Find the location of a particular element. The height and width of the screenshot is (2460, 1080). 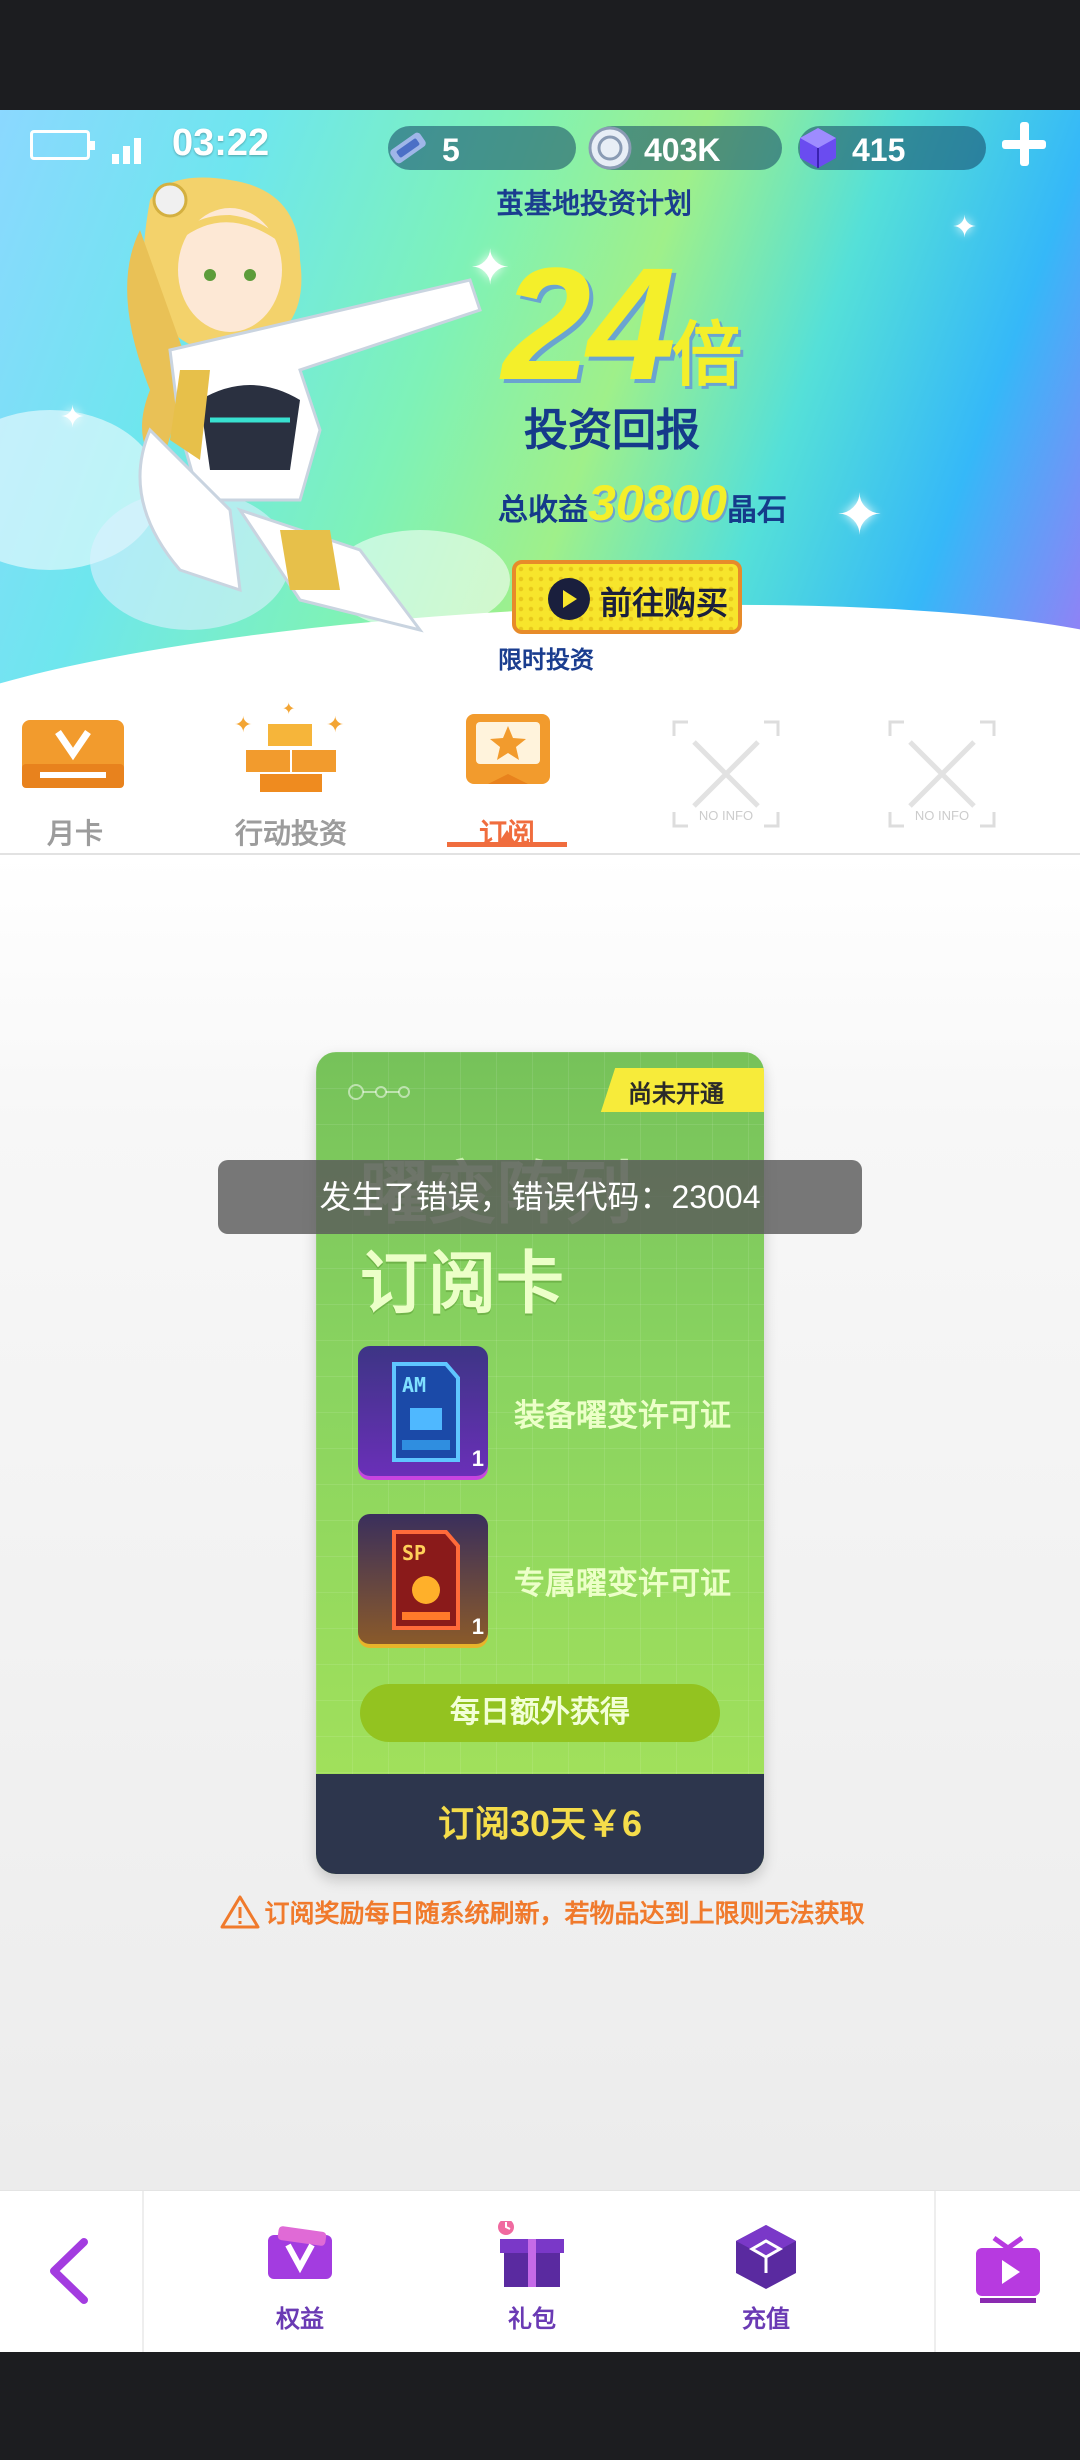

am-permit-label: 装备曜变许可证 is located at coordinates (622, 1415).